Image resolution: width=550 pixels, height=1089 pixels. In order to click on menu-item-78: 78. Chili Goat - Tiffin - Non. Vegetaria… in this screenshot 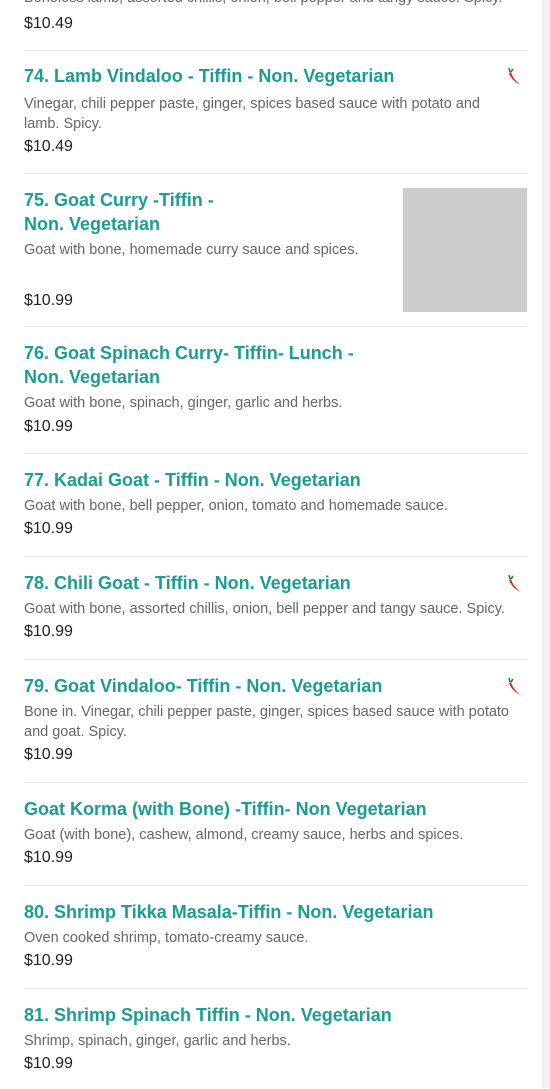, I will do `click(275, 608)`.